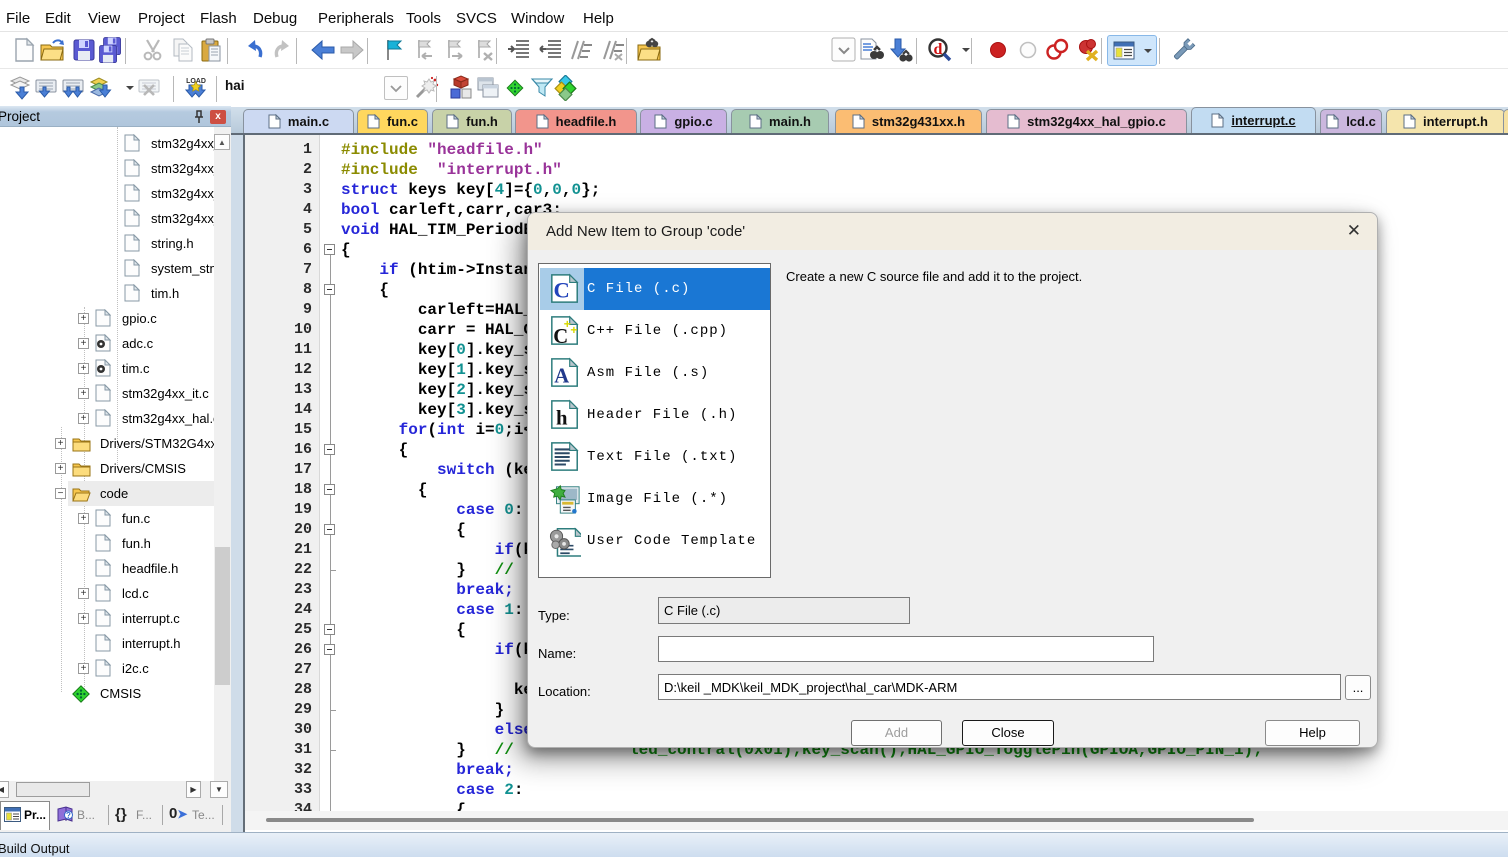 The width and height of the screenshot is (1508, 857). I want to click on svg-text: C, so click(562, 289).